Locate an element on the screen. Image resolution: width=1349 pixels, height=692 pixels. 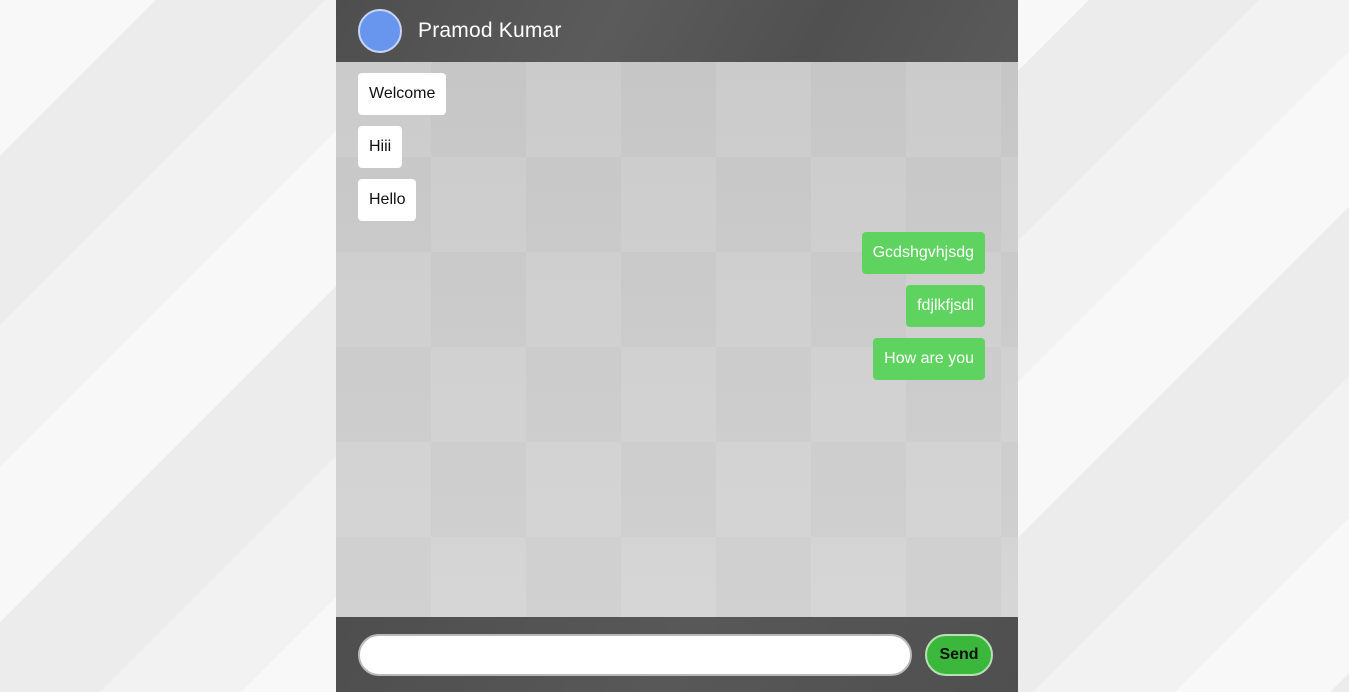
message-row: Hiii is located at coordinates (671, 147).